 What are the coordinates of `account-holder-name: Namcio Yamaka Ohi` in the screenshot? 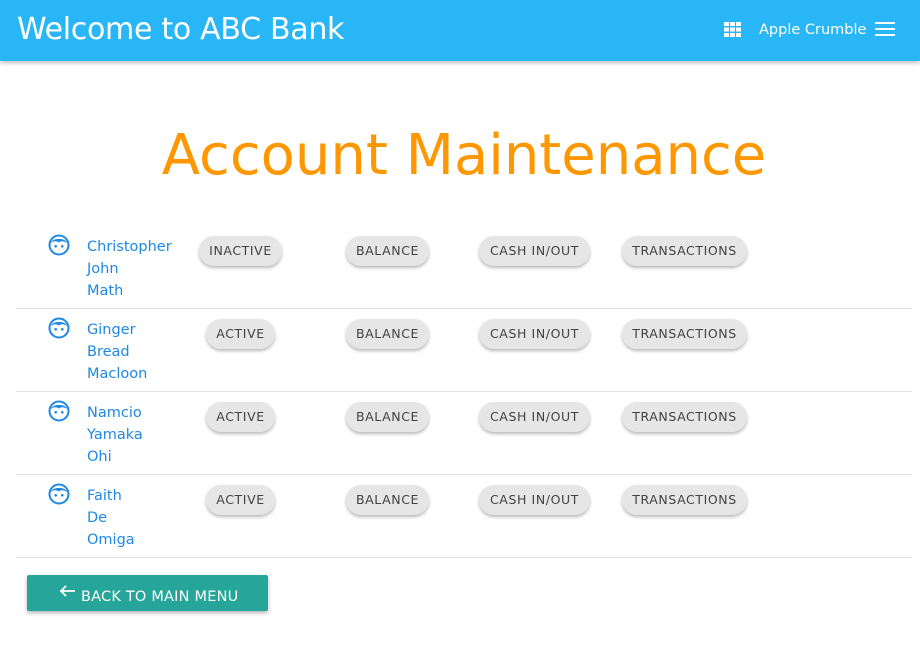 It's located at (115, 435).